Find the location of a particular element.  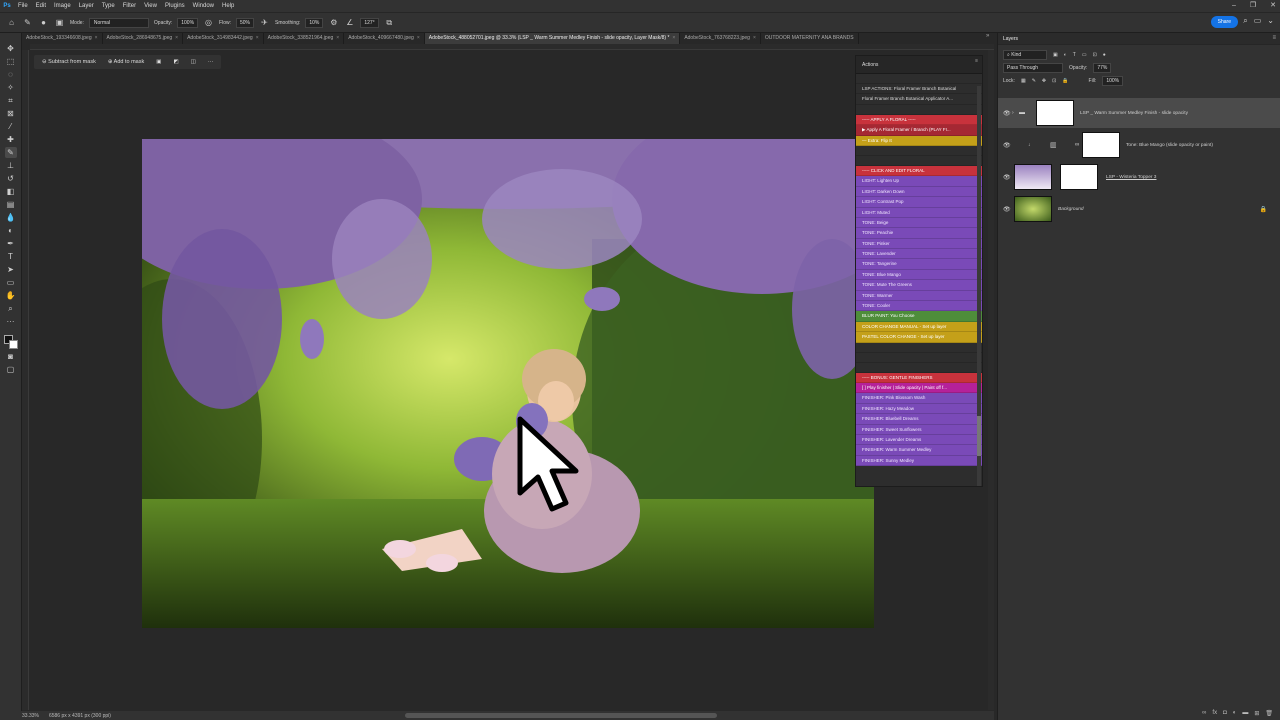

eraser-tool-icon: ◧ is located at coordinates (11, 191).